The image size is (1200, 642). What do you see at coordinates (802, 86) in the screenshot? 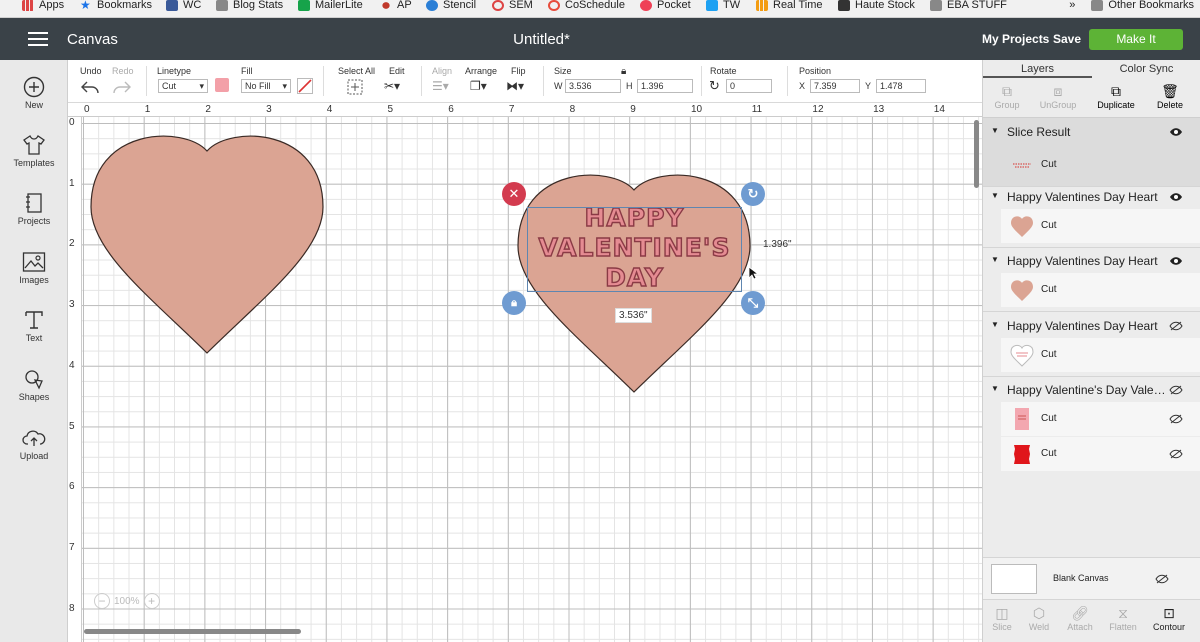
I see `x-label: X` at bounding box center [802, 86].